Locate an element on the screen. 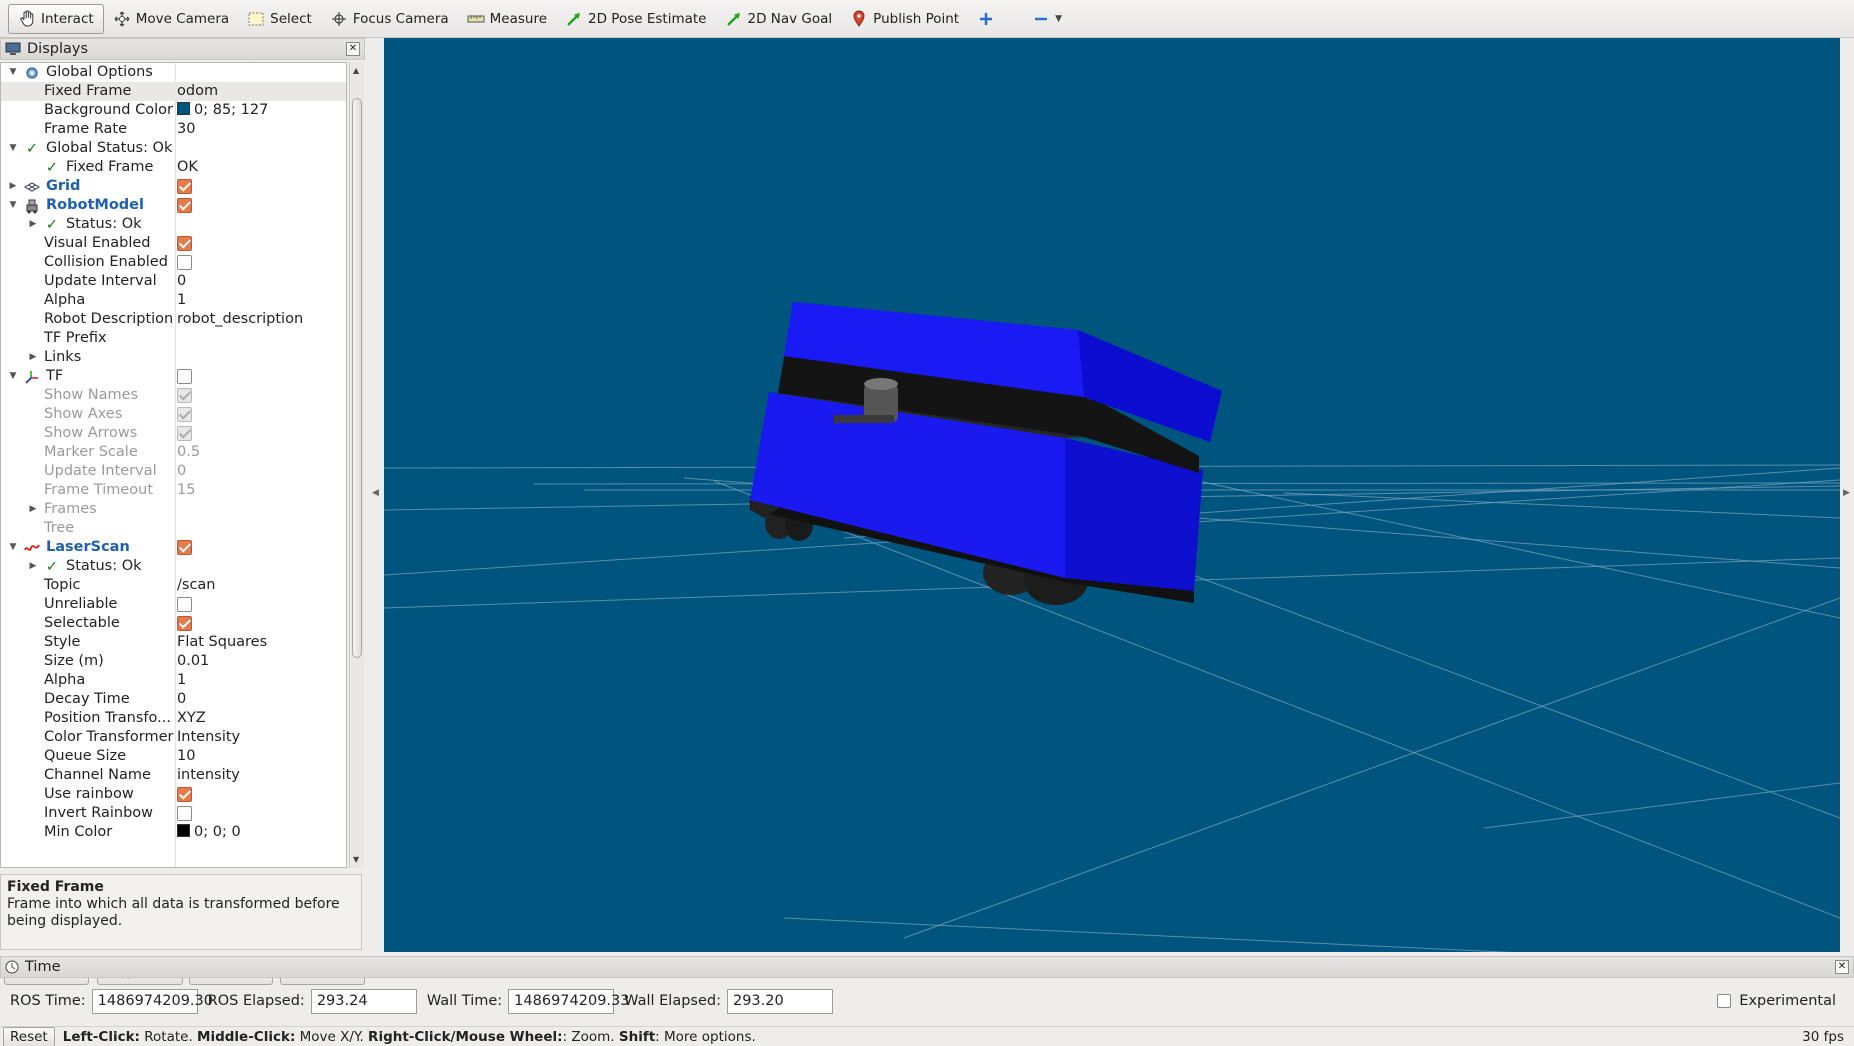 Image resolution: width=1854 pixels, height=1046 pixels. tree-row-grid: ▶ Grid is located at coordinates (173, 186).